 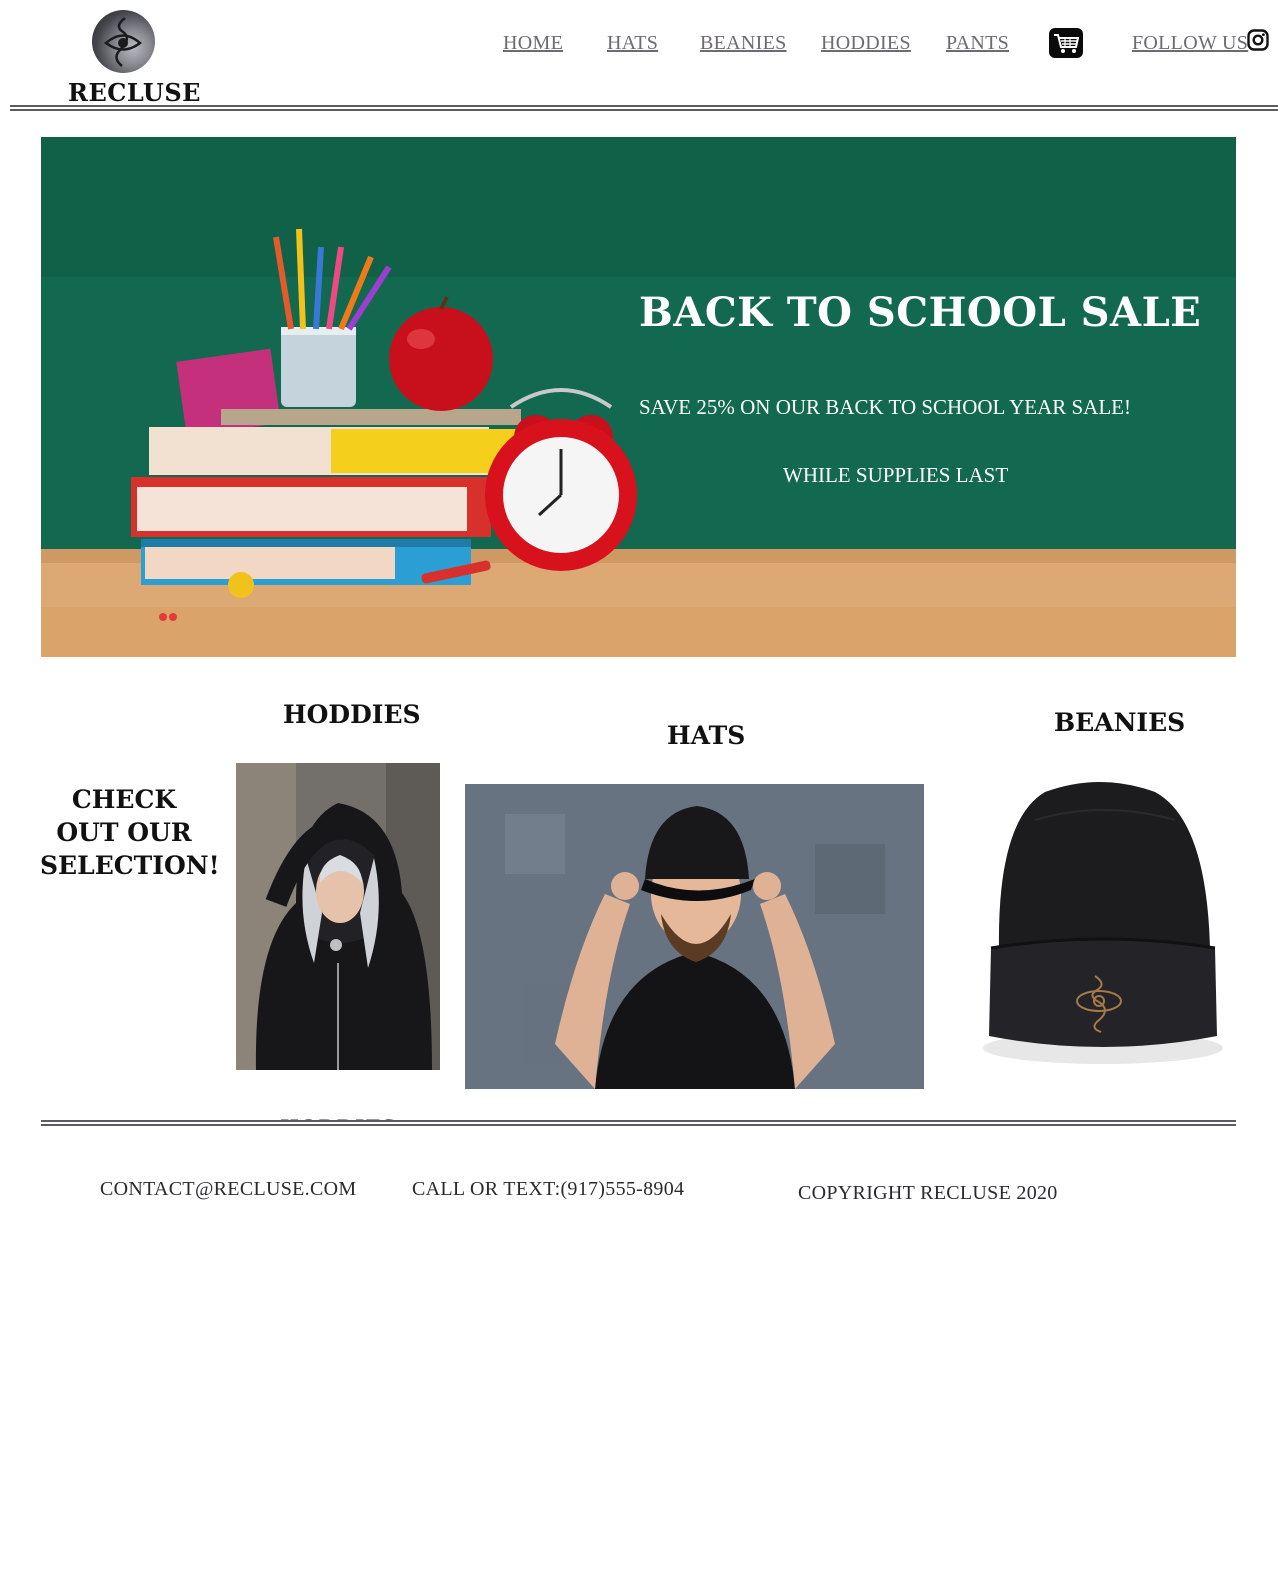 What do you see at coordinates (638, 1123) in the screenshot?
I see `footer-divider` at bounding box center [638, 1123].